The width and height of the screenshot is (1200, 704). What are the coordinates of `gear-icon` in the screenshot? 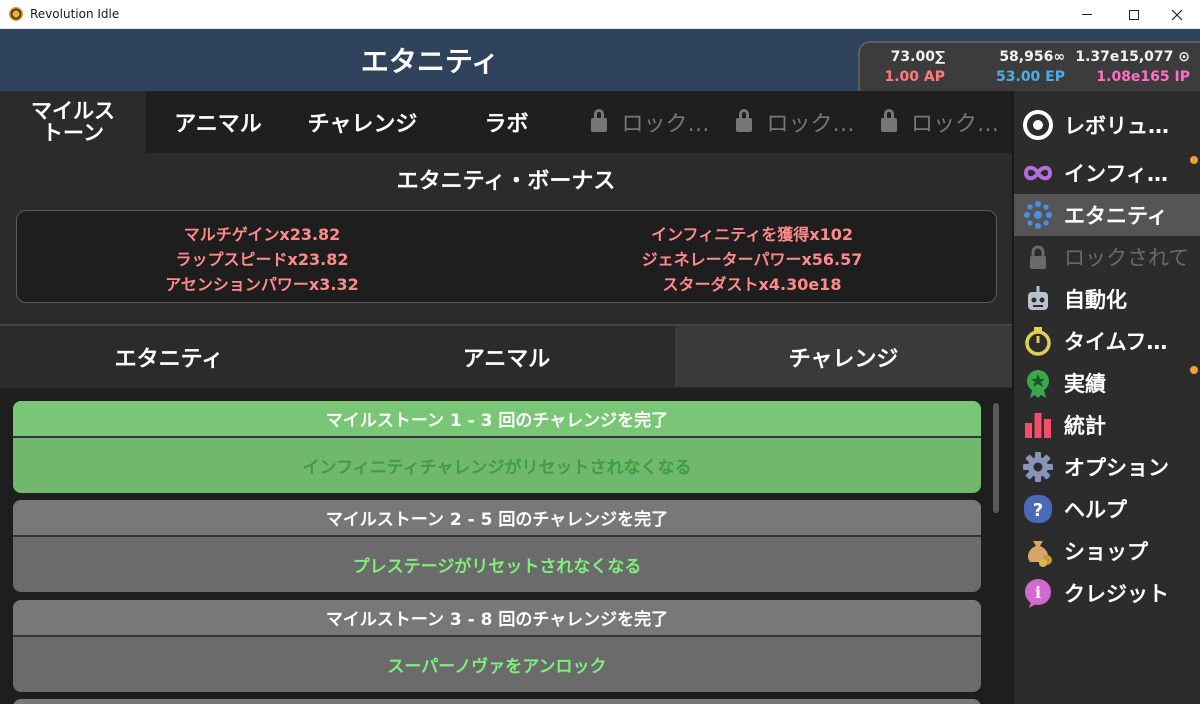 It's located at (1038, 467).